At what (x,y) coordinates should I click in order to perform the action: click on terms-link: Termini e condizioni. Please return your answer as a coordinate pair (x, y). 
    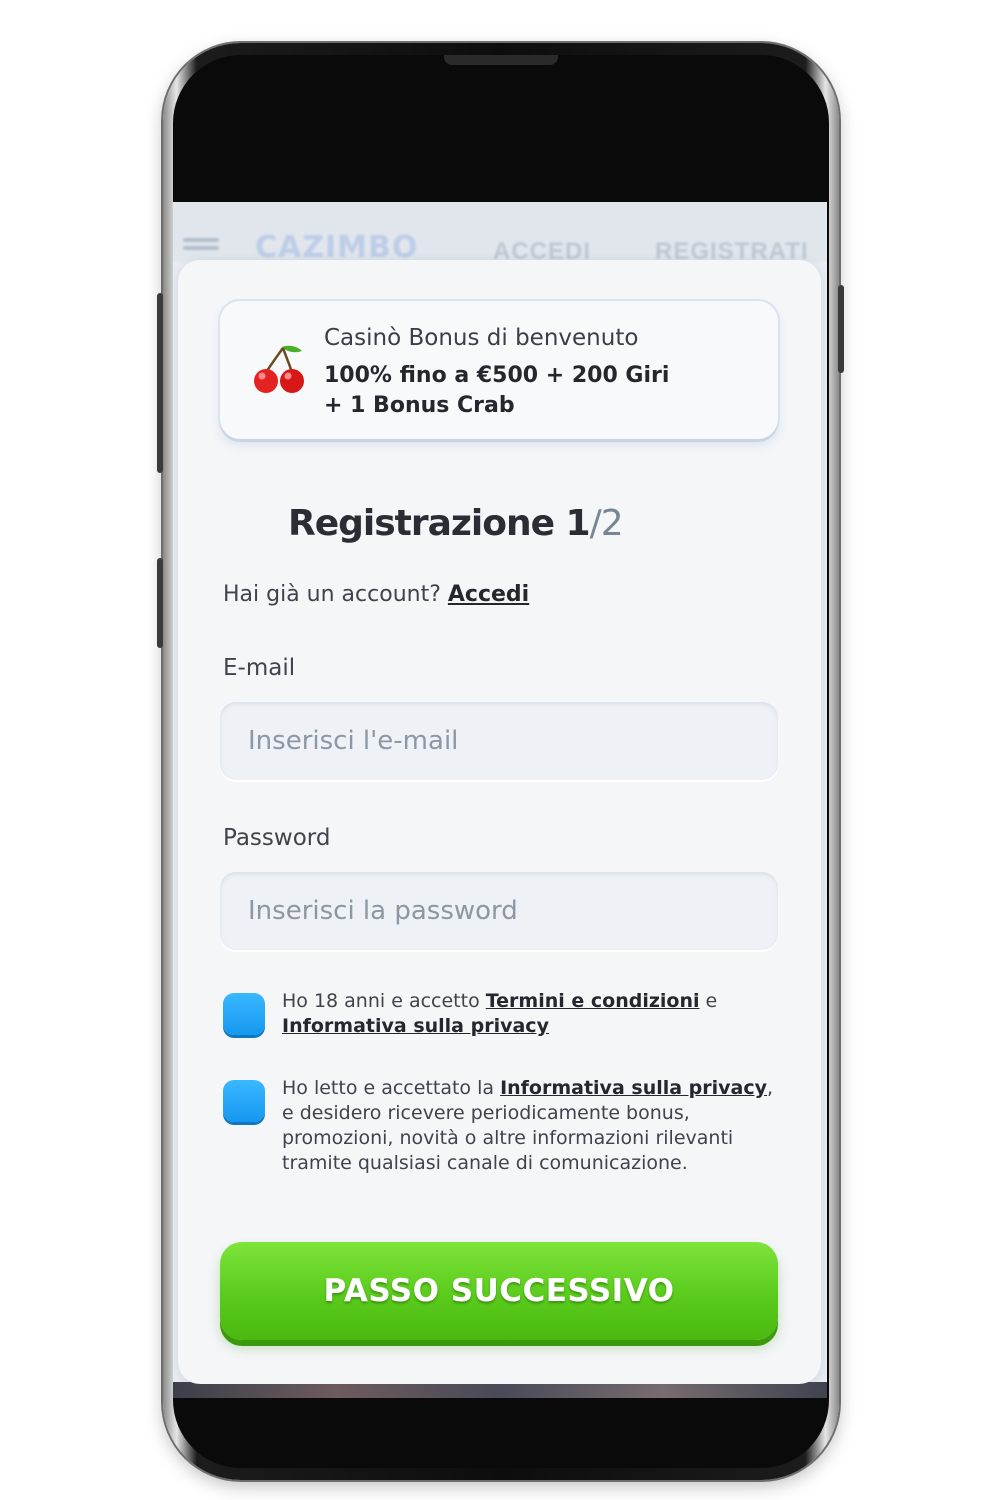
    Looking at the image, I should click on (593, 1001).